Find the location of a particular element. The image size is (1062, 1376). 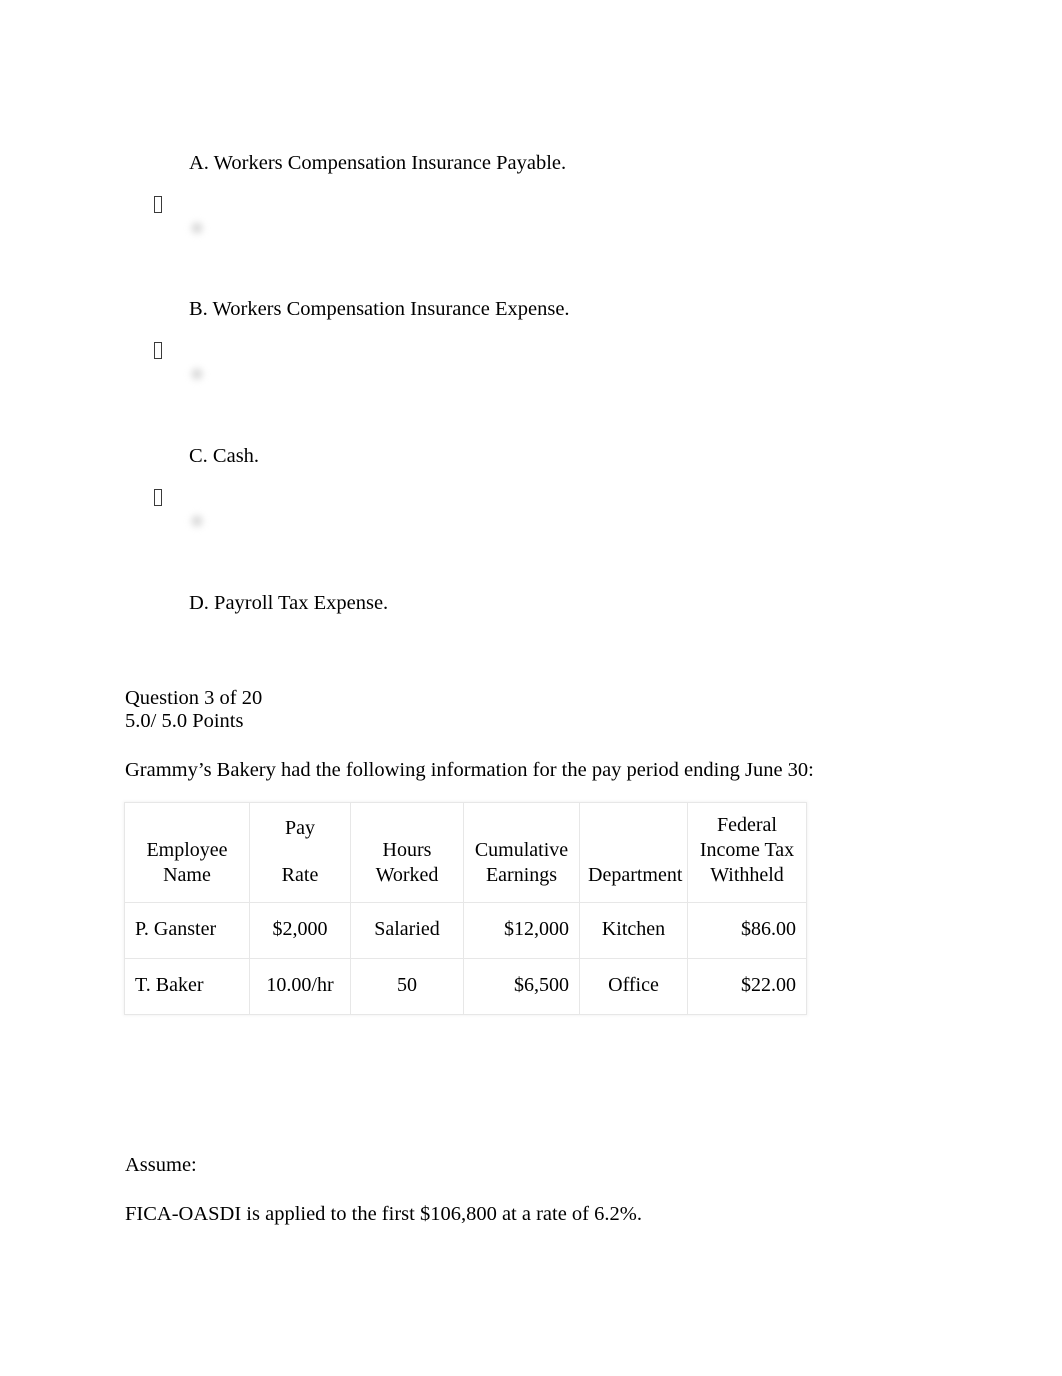

question-points: 5.0/ 5.0 Points is located at coordinates (184, 721).